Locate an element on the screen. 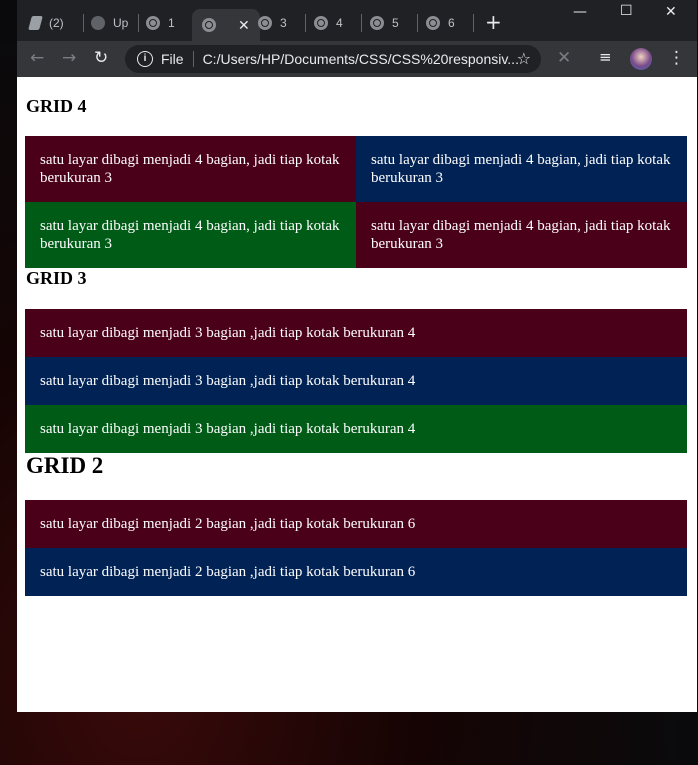 Image resolution: width=698 pixels, height=765 pixels. tab-label: 1 is located at coordinates (171, 23).